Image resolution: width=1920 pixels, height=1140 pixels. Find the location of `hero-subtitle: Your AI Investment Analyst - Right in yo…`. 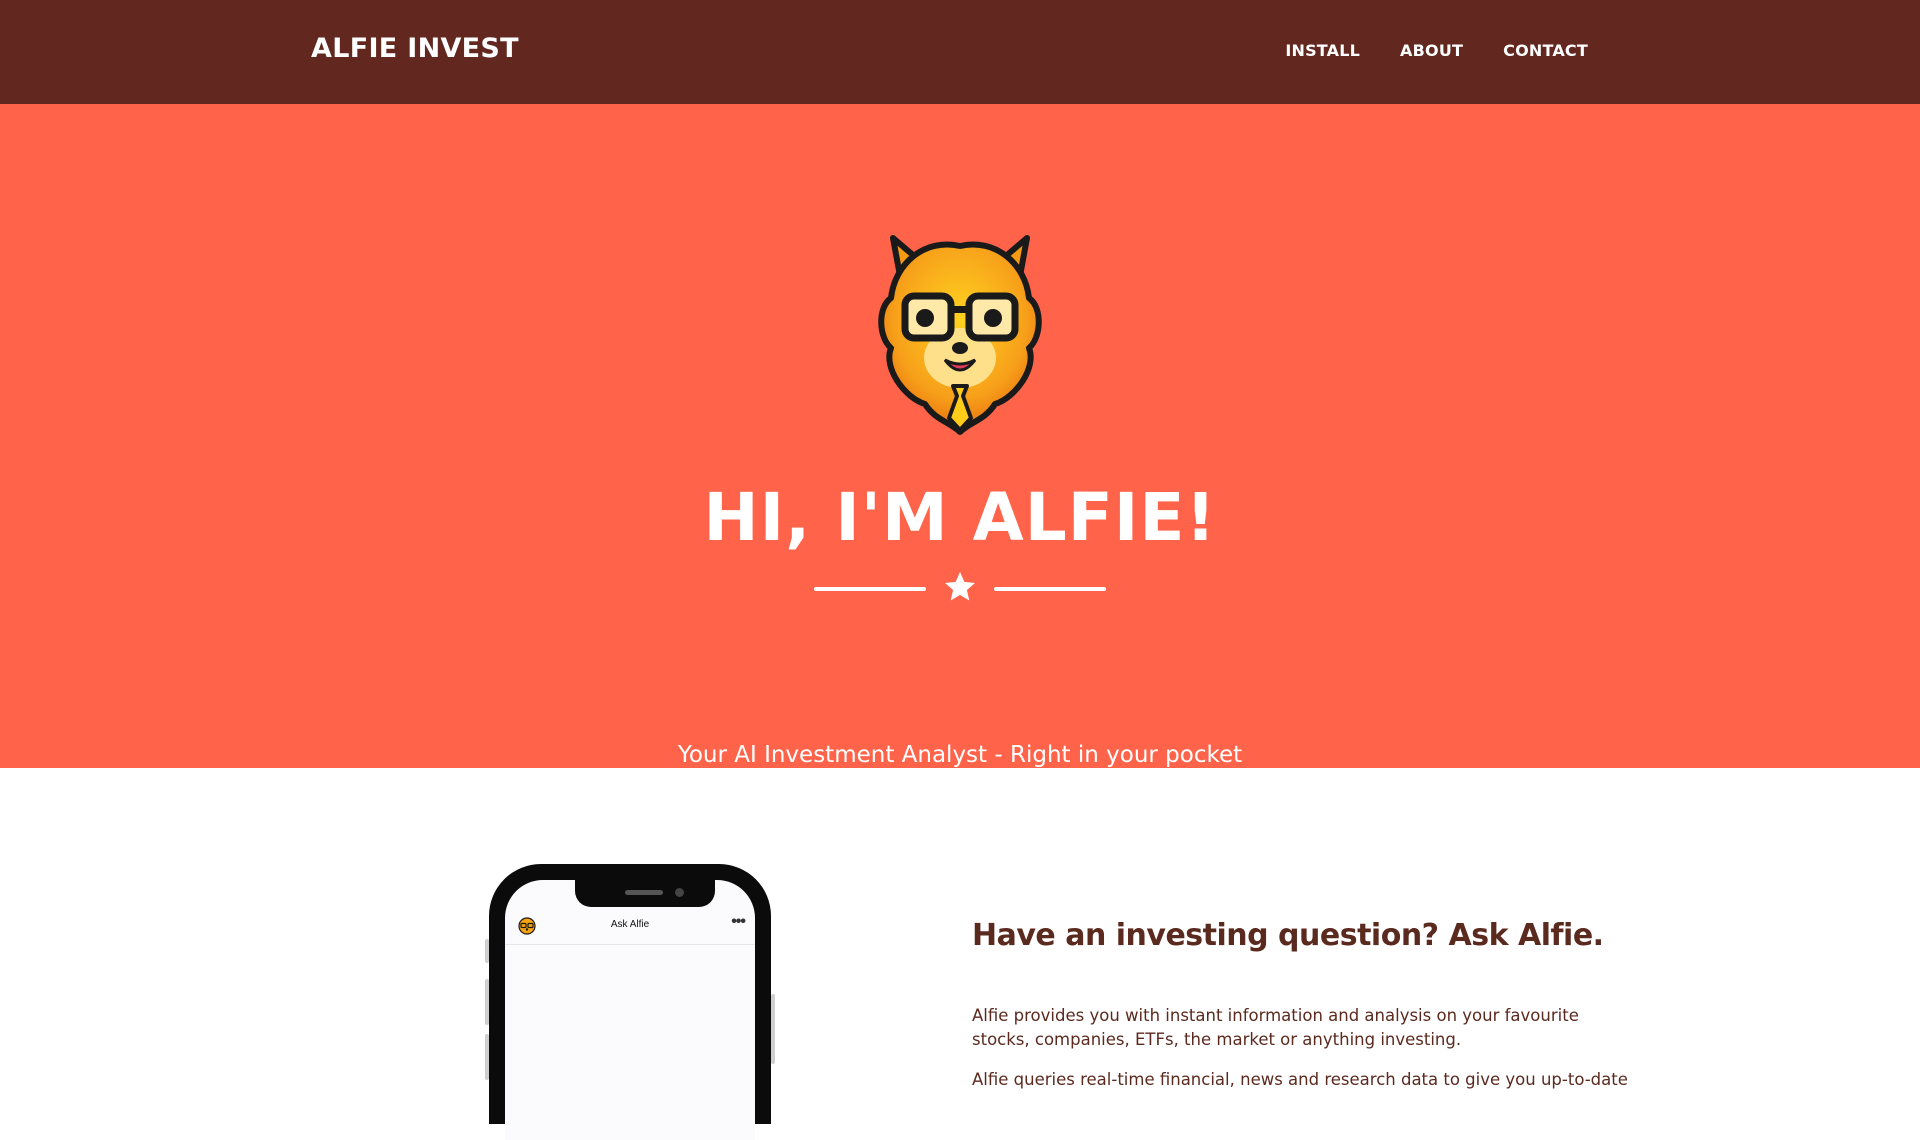

hero-subtitle: Your AI Investment Analyst - Right in yo… is located at coordinates (960, 755).